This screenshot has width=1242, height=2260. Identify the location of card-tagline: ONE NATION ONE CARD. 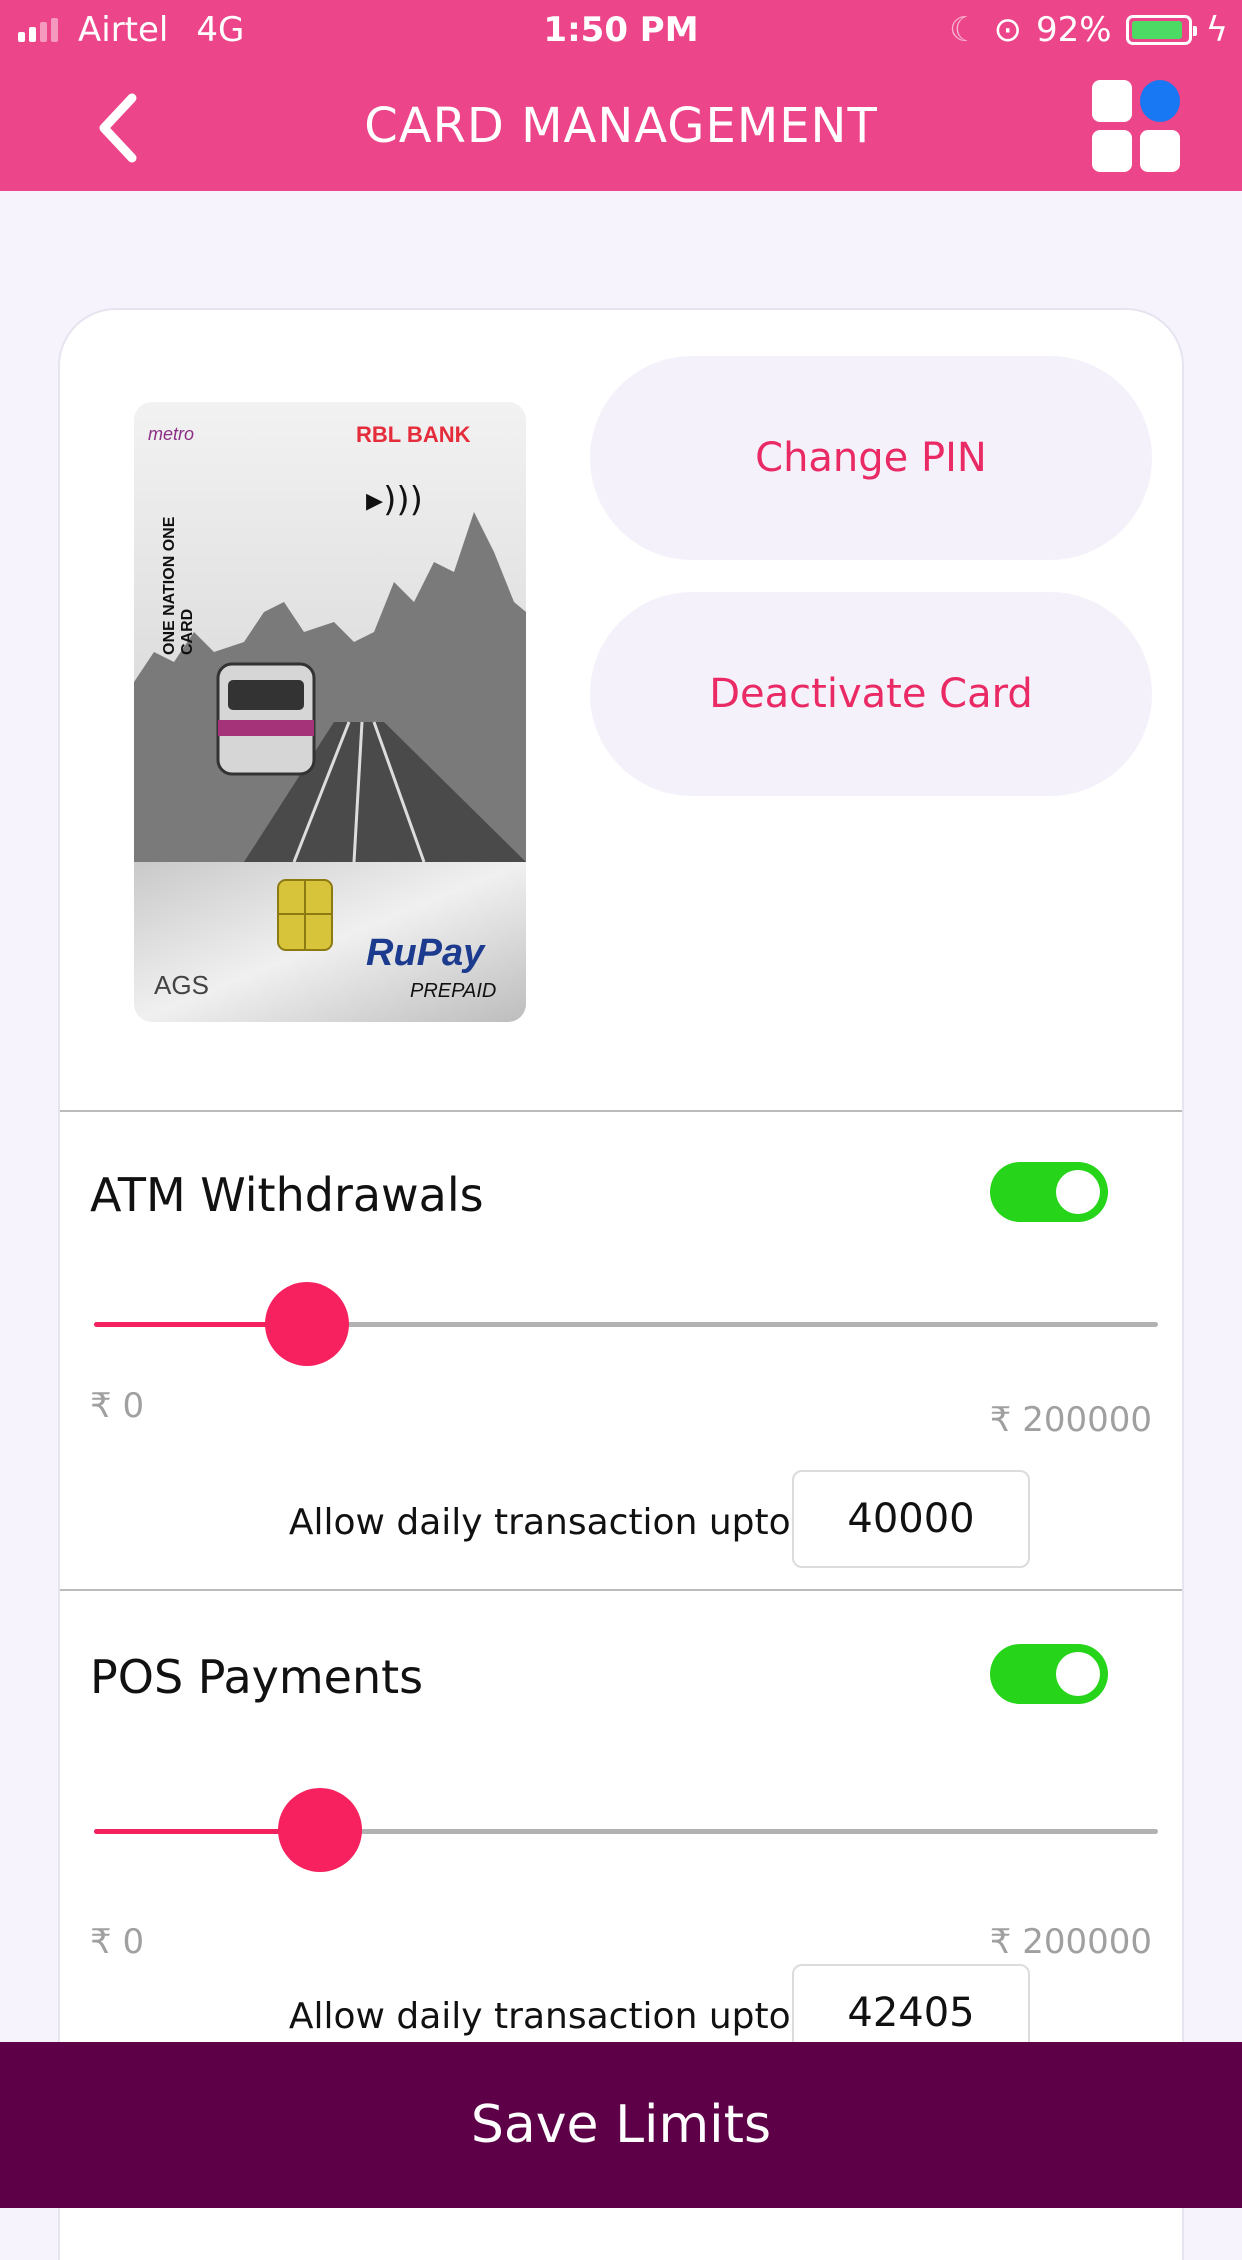
(178, 585).